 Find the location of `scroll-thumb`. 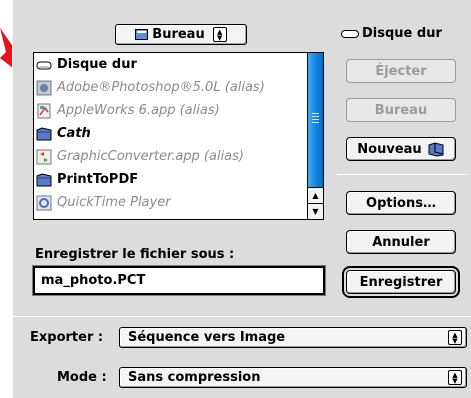

scroll-thumb is located at coordinates (315, 120).